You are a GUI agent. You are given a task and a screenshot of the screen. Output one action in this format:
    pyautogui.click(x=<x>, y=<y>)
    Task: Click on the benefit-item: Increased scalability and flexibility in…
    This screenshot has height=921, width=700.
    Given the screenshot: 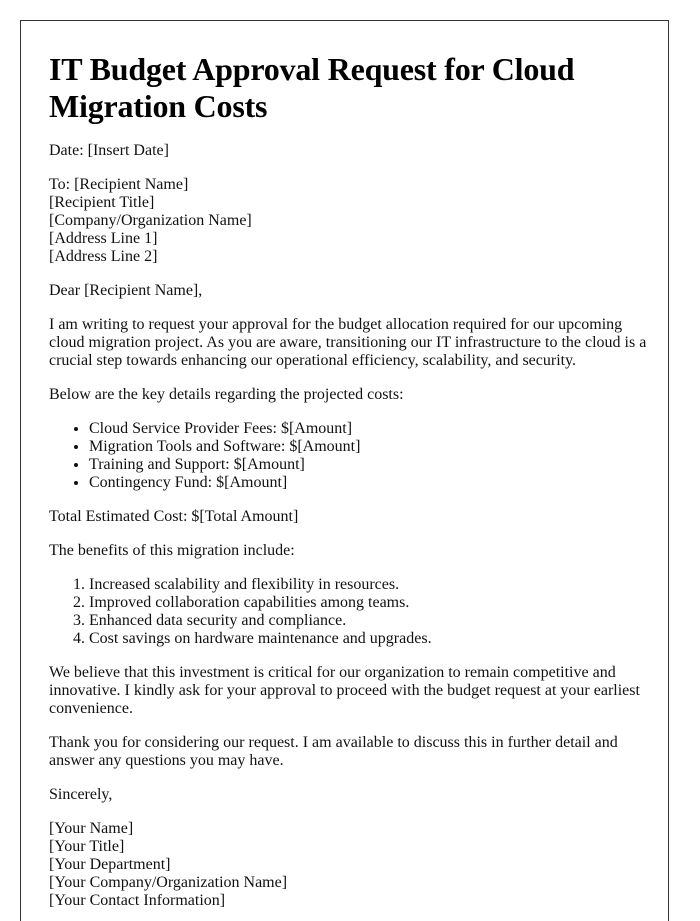 What is the action you would take?
    pyautogui.click(x=368, y=585)
    